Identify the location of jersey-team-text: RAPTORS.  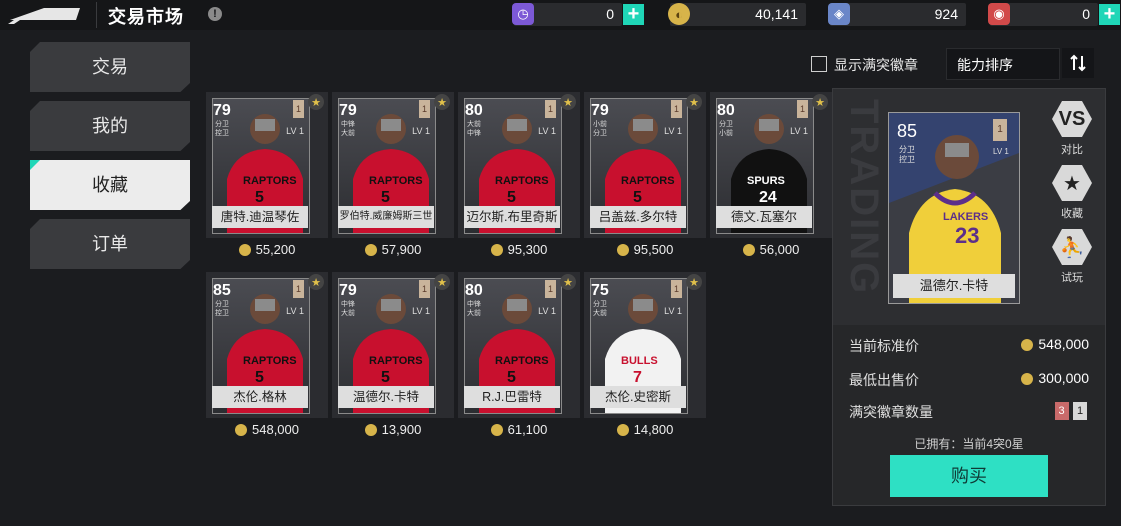
(648, 181).